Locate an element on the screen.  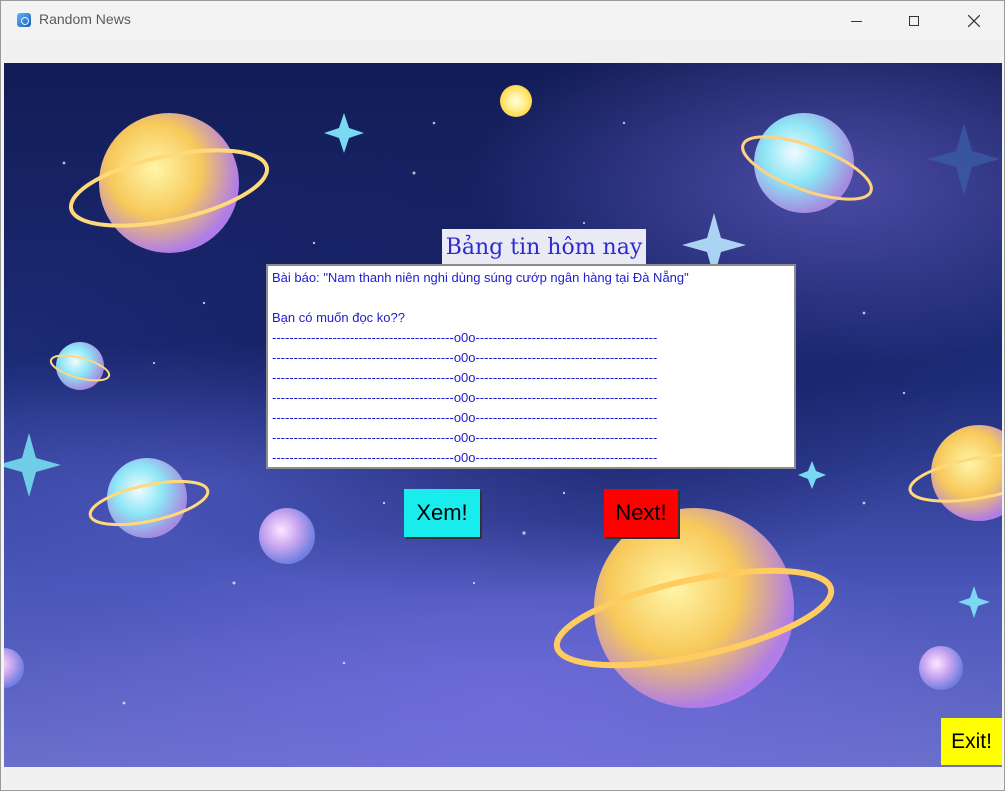
window-title: Random News is located at coordinates (85, 19).